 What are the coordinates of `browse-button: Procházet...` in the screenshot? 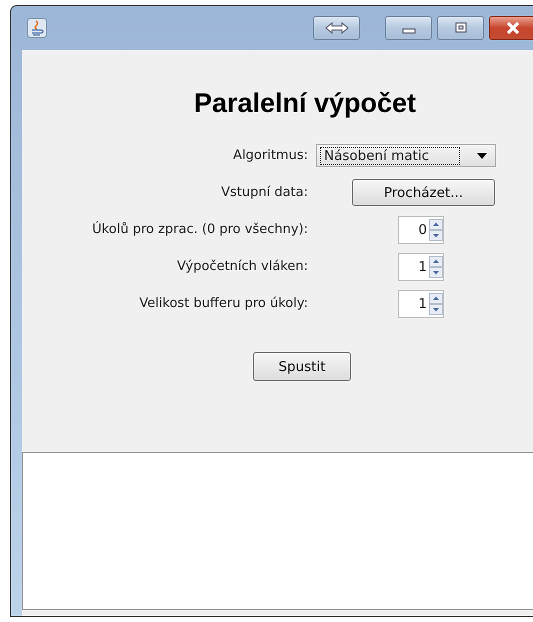 It's located at (423, 192).